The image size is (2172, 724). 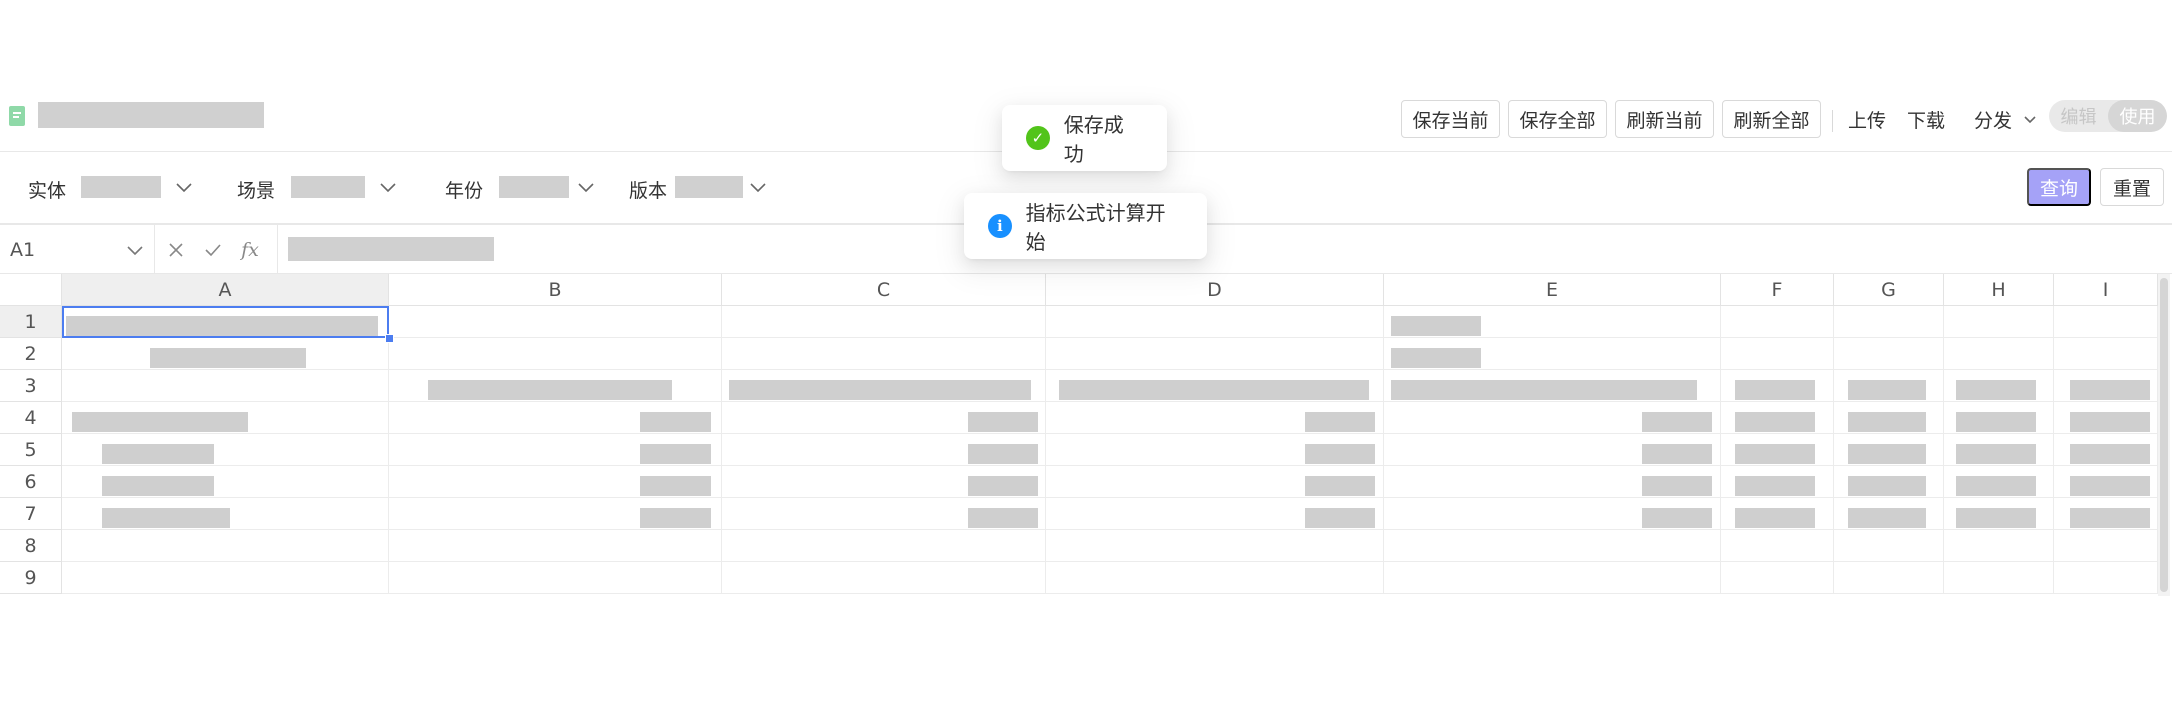 I want to click on cell-d9, so click(x=1215, y=578).